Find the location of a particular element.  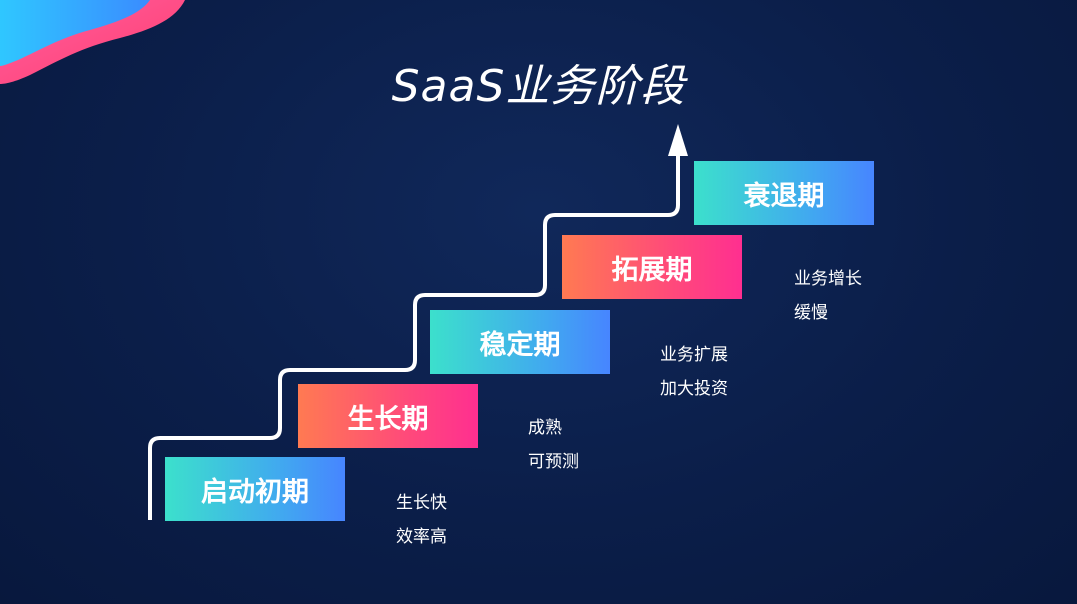

desc-line: 加大投资 is located at coordinates (694, 389).